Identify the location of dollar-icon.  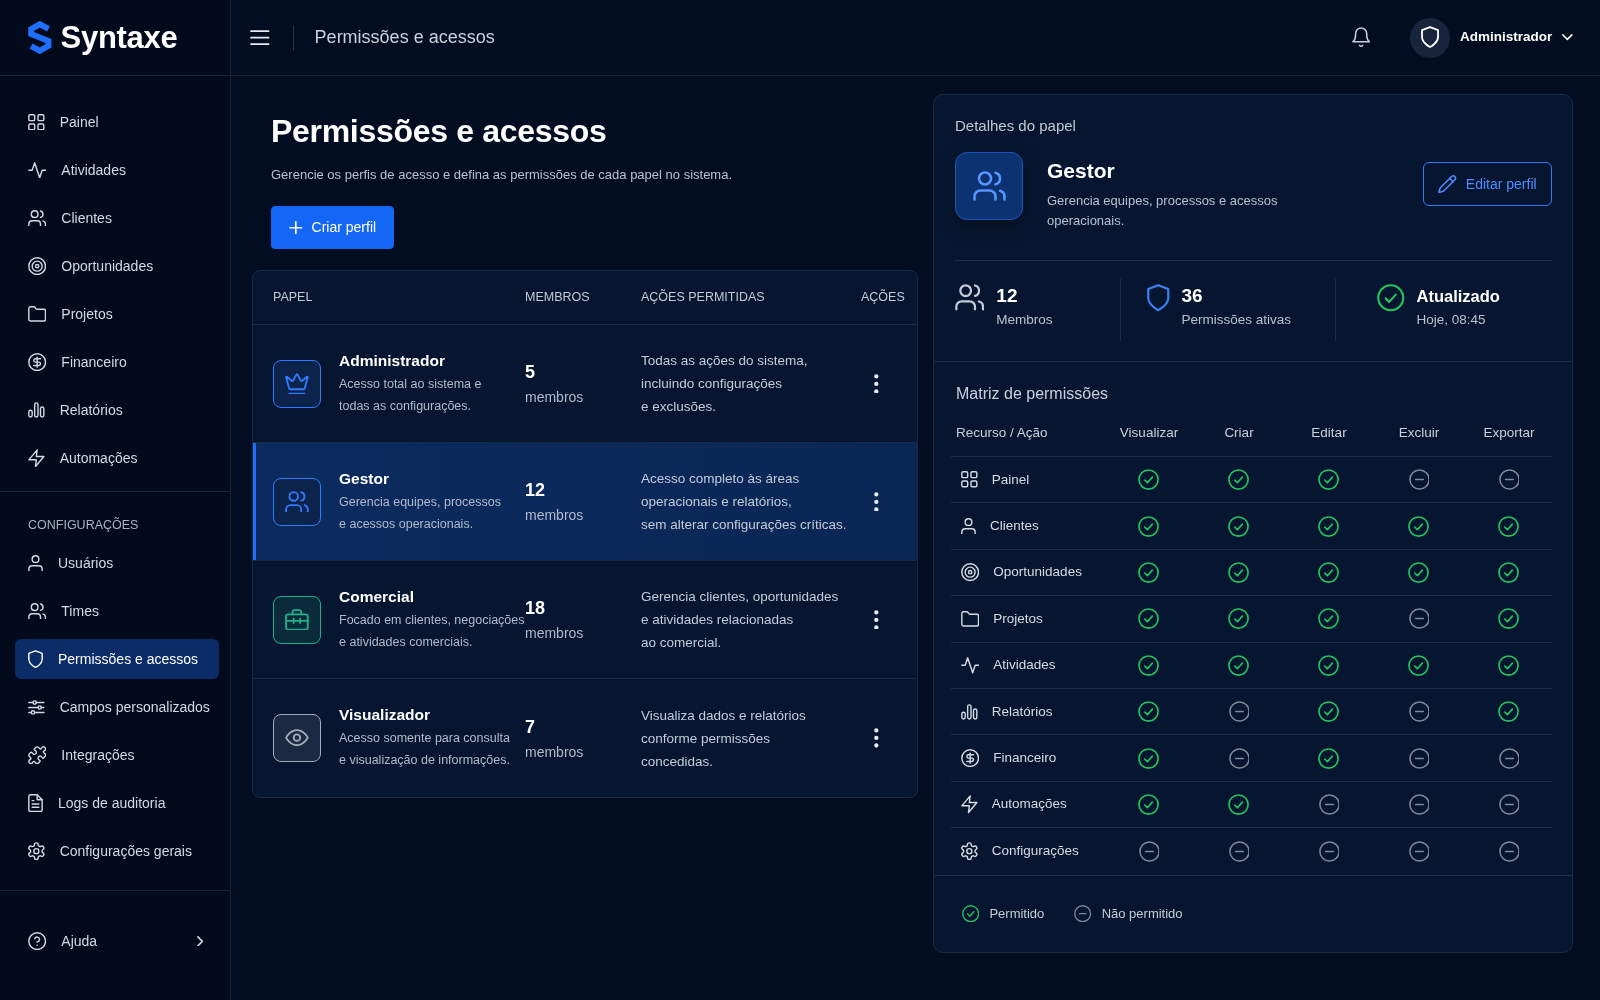
(970, 758).